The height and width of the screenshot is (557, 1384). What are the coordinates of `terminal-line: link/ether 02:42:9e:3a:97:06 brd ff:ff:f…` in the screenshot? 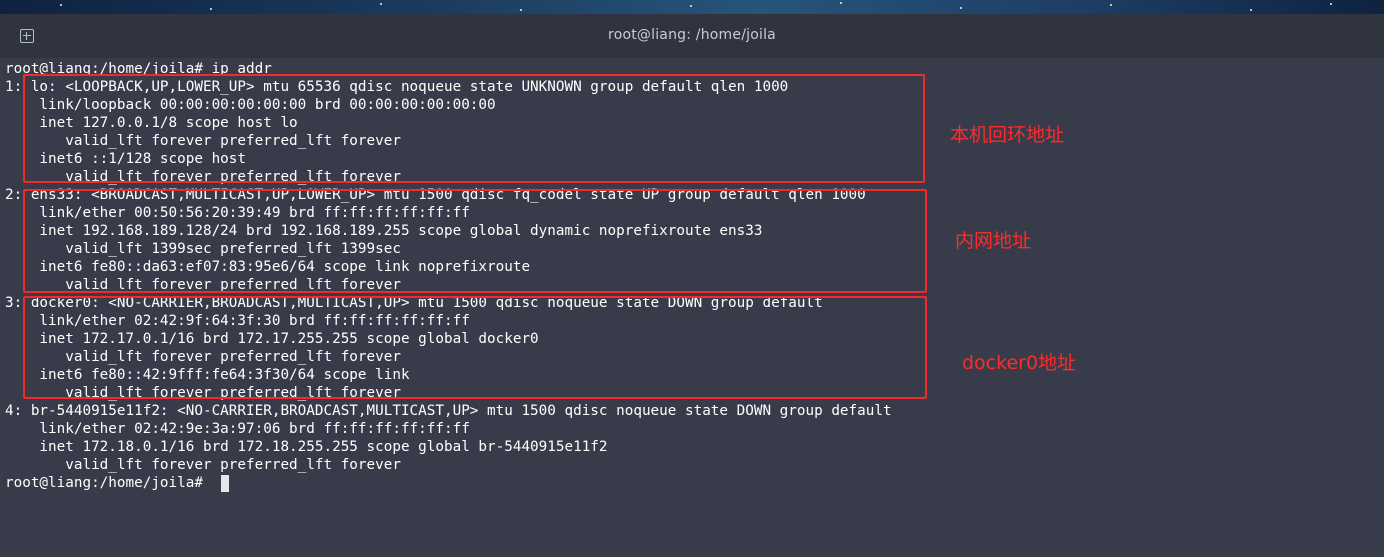 It's located at (237, 429).